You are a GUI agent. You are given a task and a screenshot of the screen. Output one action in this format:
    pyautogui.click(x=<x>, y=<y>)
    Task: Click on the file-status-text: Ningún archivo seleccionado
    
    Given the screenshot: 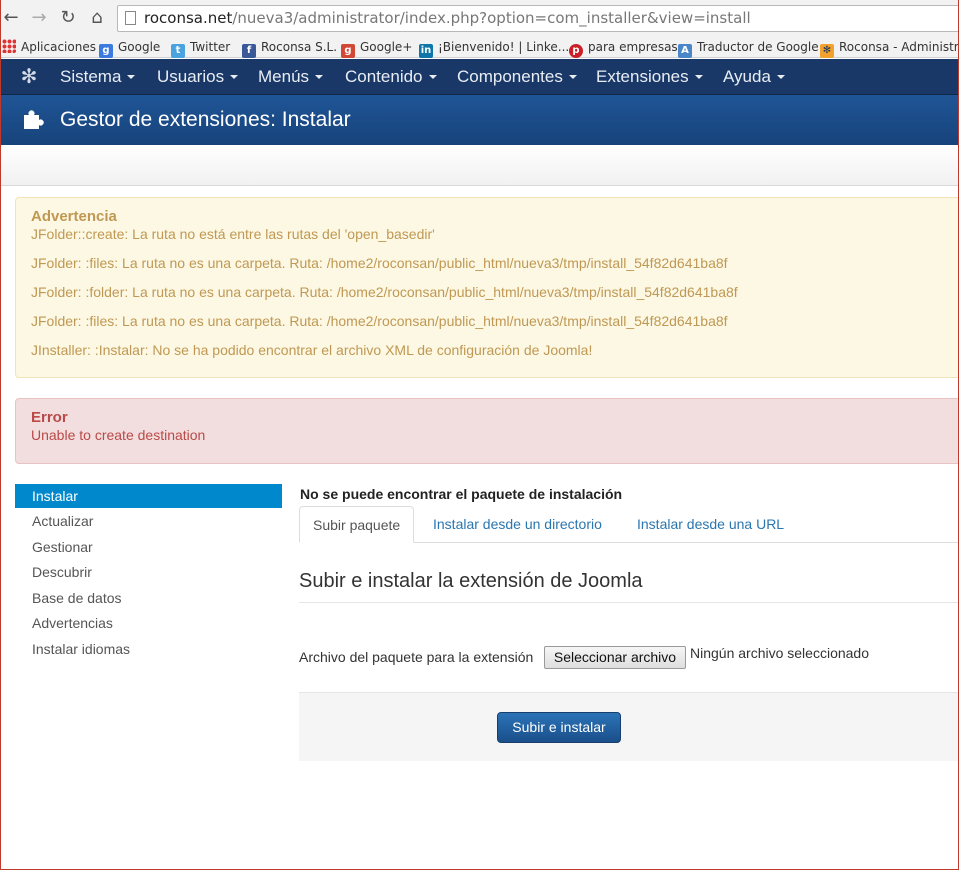 What is the action you would take?
    pyautogui.click(x=779, y=653)
    